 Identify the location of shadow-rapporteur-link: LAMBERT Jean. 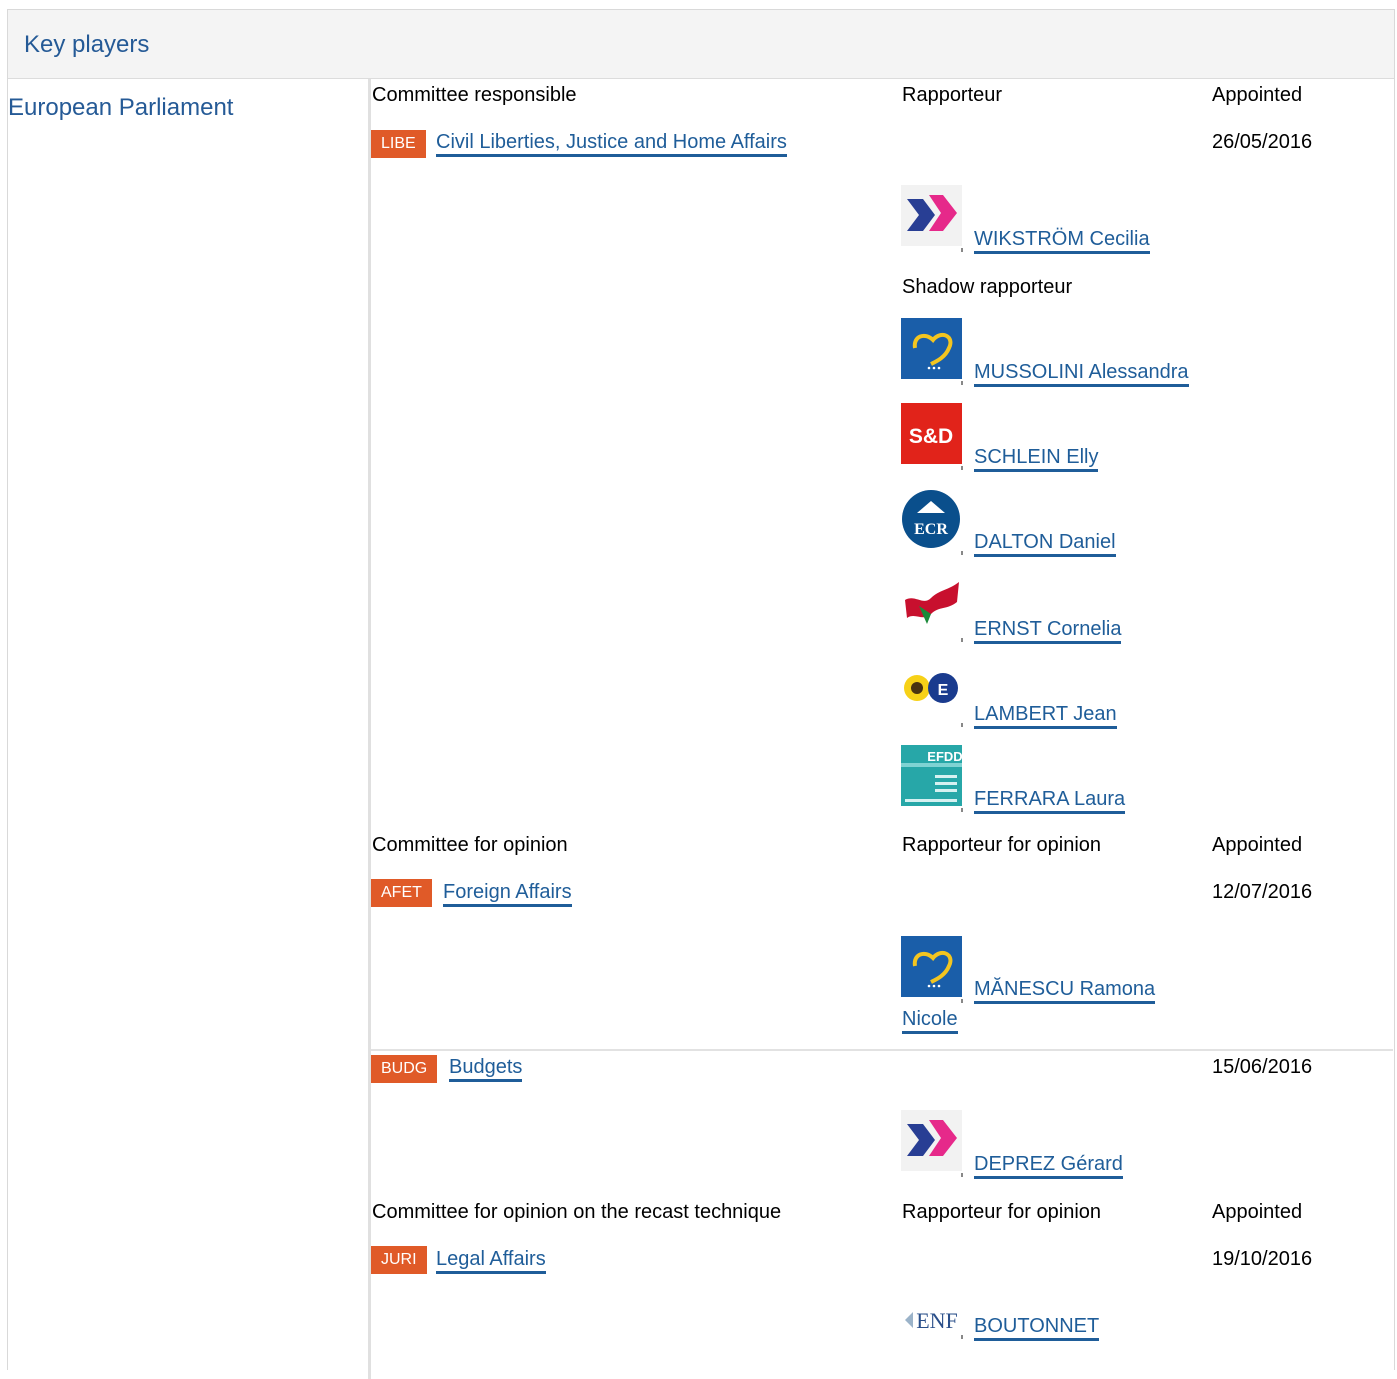
(1045, 715).